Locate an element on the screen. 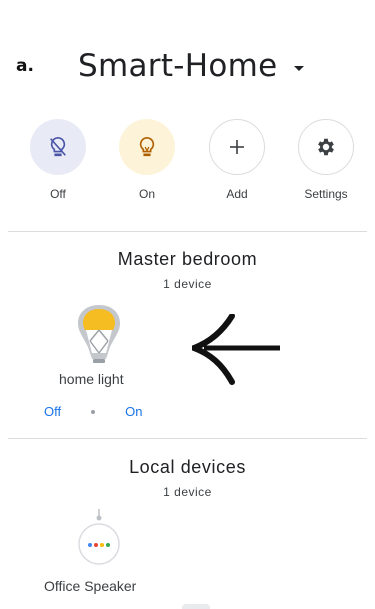  all-on-button: On is located at coordinates (147, 160).